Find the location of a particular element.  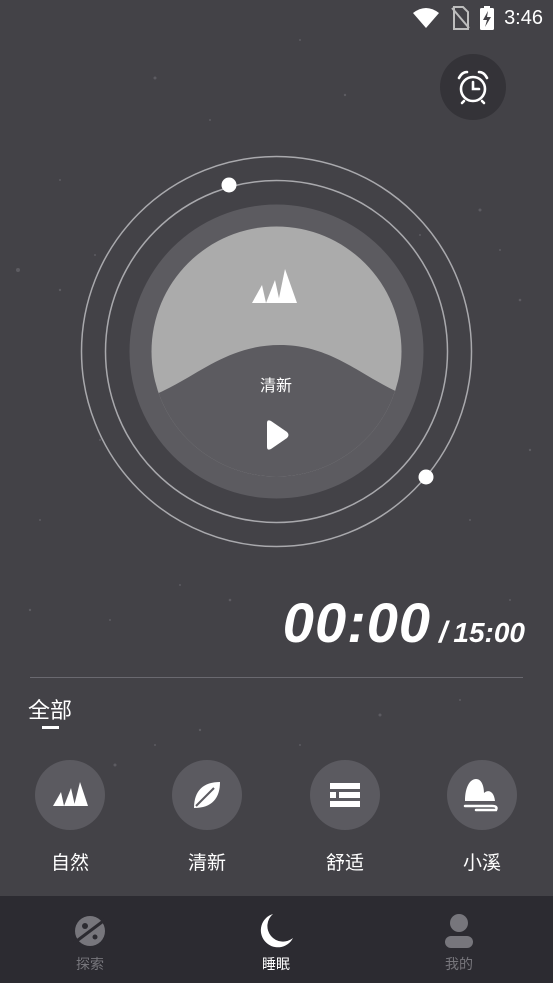

sound-item-stream: 小溪 is located at coordinates (482, 817).